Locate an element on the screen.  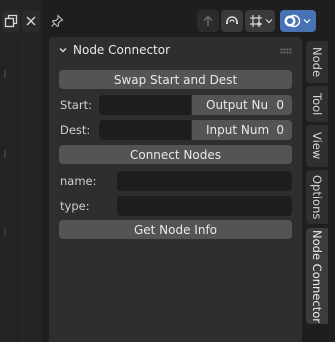
sidebar-tabs: Node Tool View Options Node Connector is located at coordinates (319, 189).